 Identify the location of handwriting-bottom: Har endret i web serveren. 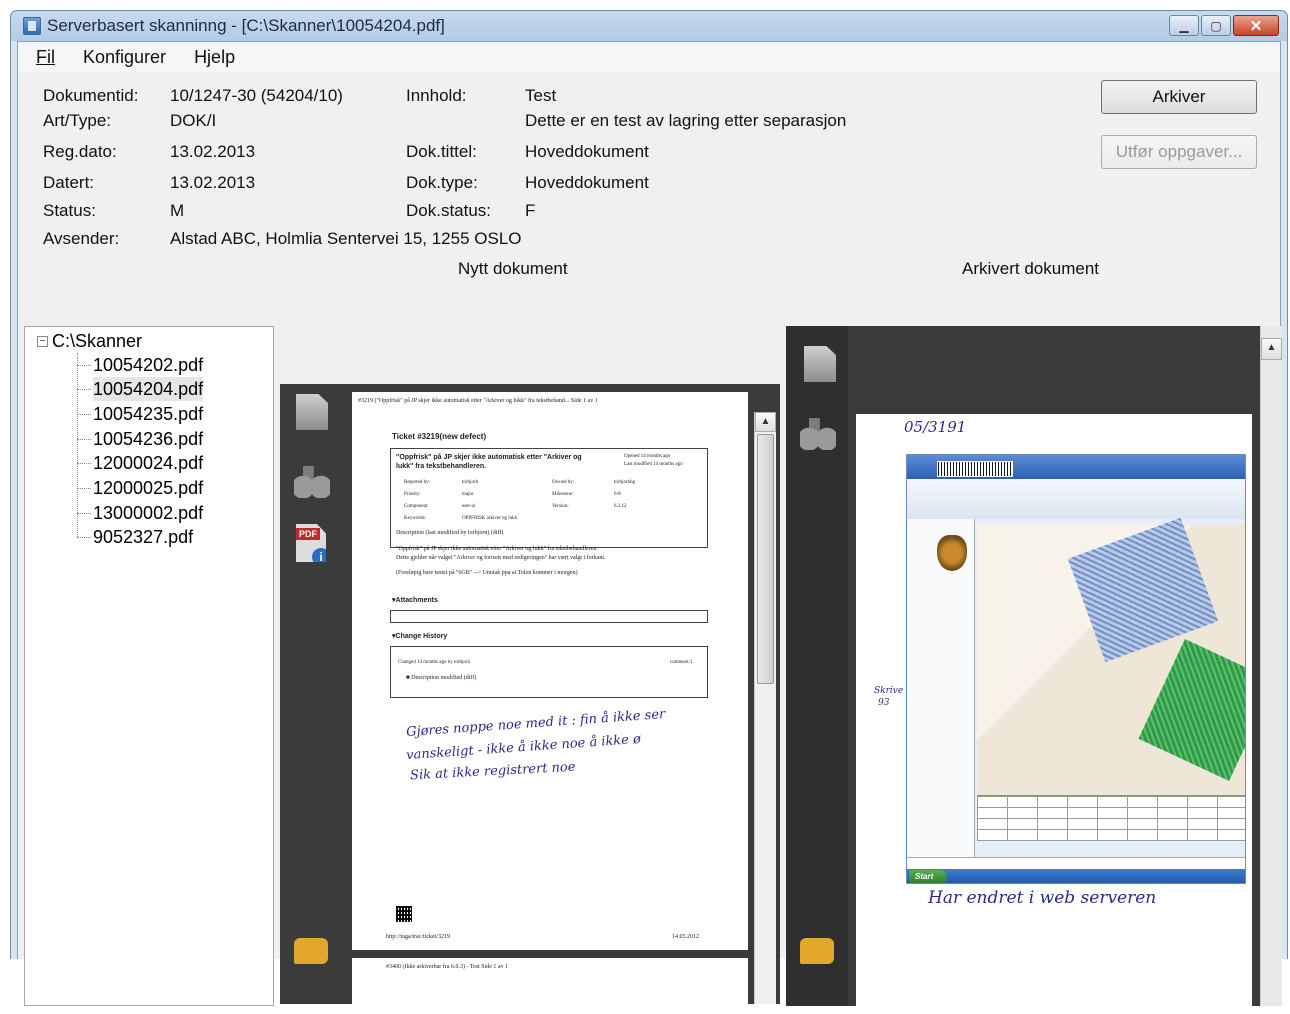
(1042, 898).